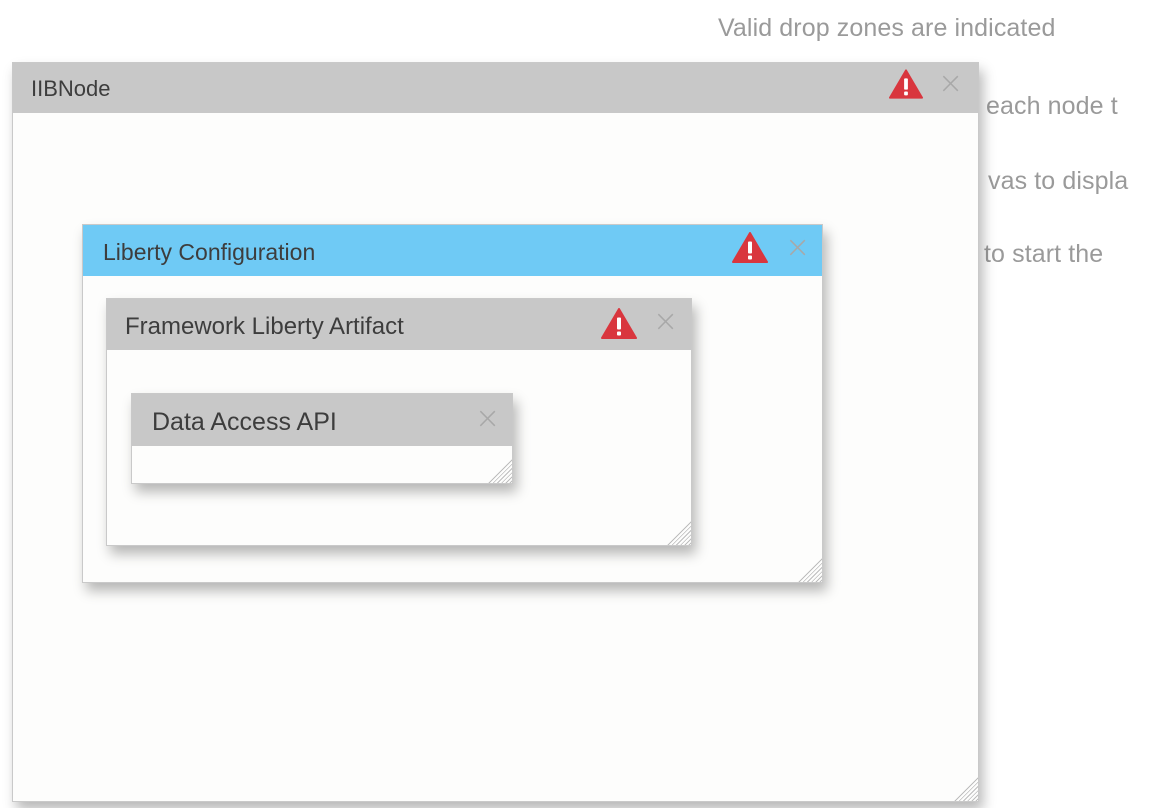 The width and height of the screenshot is (1163, 808). What do you see at coordinates (244, 422) in the screenshot?
I see `data-access-api-node-title: Data Access API` at bounding box center [244, 422].